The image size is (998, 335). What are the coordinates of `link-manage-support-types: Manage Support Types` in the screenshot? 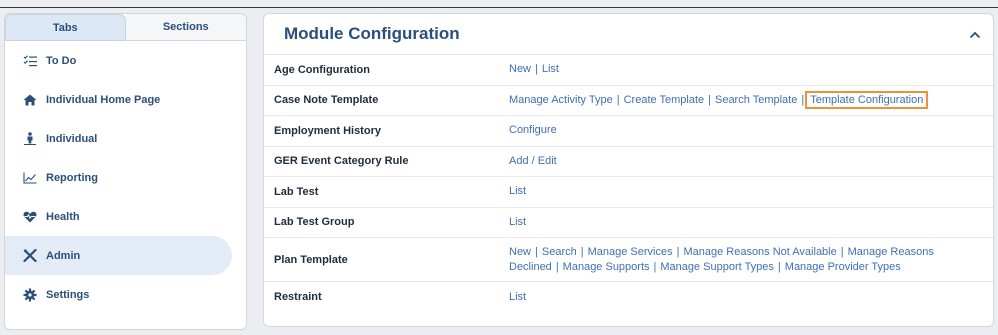 It's located at (717, 267).